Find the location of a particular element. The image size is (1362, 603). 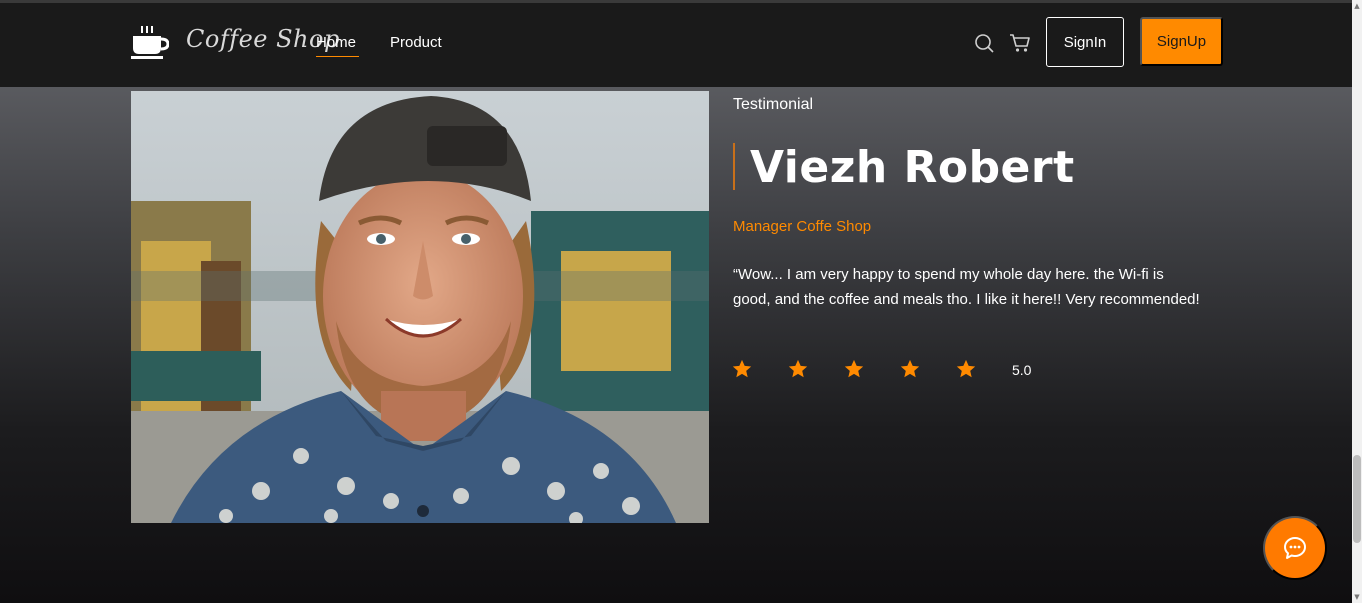

nav-item-product: Product is located at coordinates (416, 42).